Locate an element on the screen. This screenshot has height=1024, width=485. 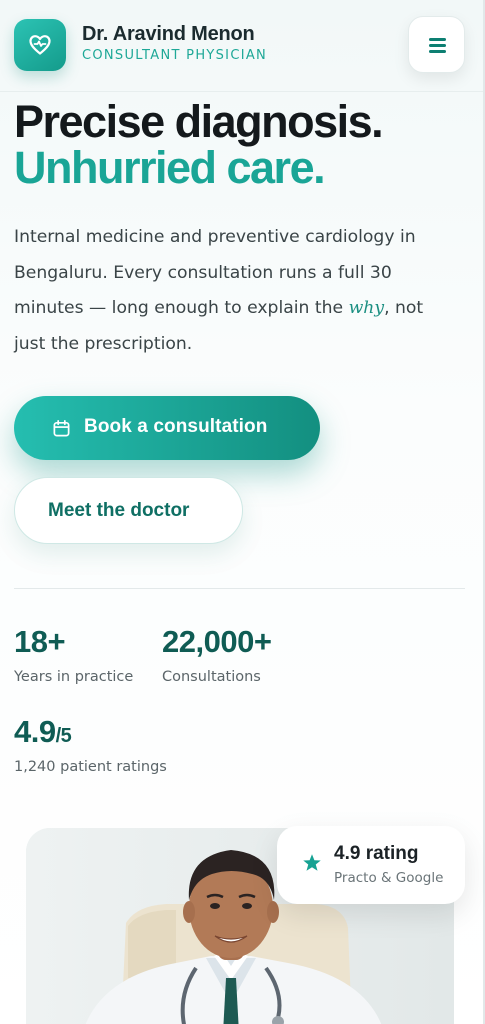
doctor-name: Dr. Aravind Menon is located at coordinates (168, 34).